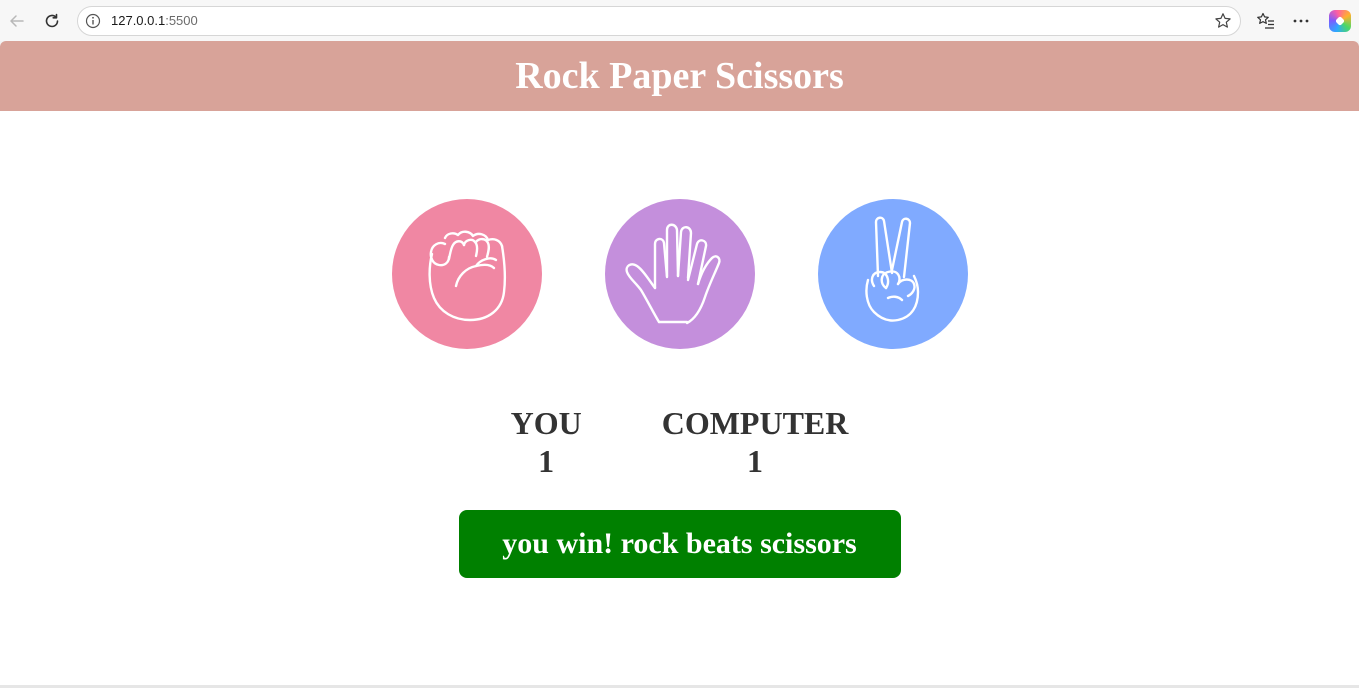 This screenshot has width=1359, height=688. I want to click on page-header: Rock Paper Scissors, so click(679, 76).